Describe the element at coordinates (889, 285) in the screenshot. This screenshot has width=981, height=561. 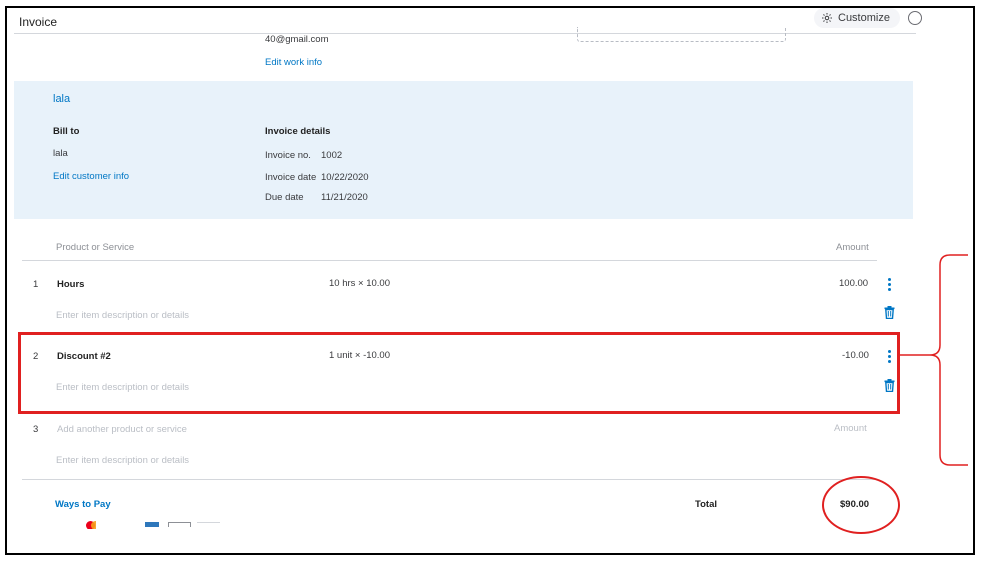
I see `more-options-icon` at that location.